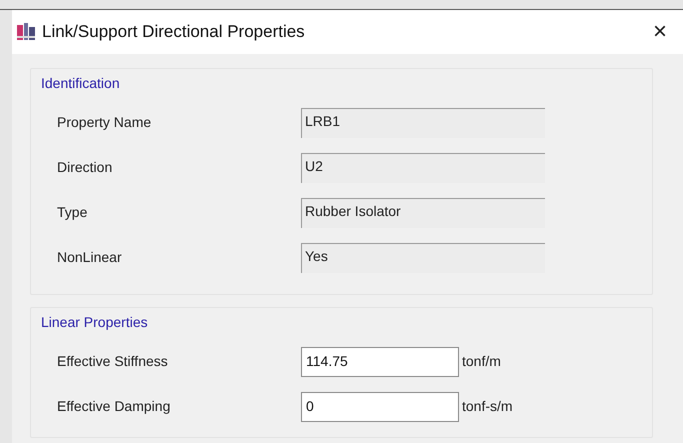 The height and width of the screenshot is (443, 683). What do you see at coordinates (380, 407) in the screenshot?
I see `input-field: 0` at bounding box center [380, 407].